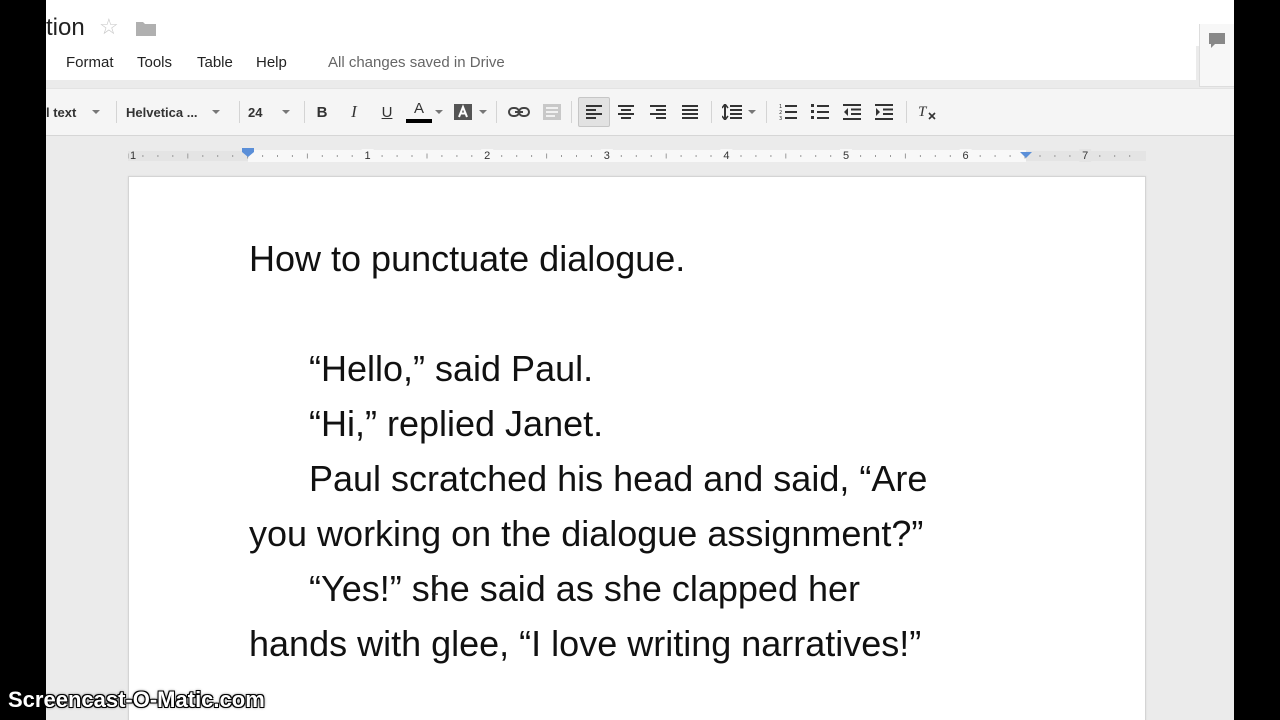 This screenshot has width=1280, height=720. I want to click on clear-formatting-icon: T, so click(927, 112).